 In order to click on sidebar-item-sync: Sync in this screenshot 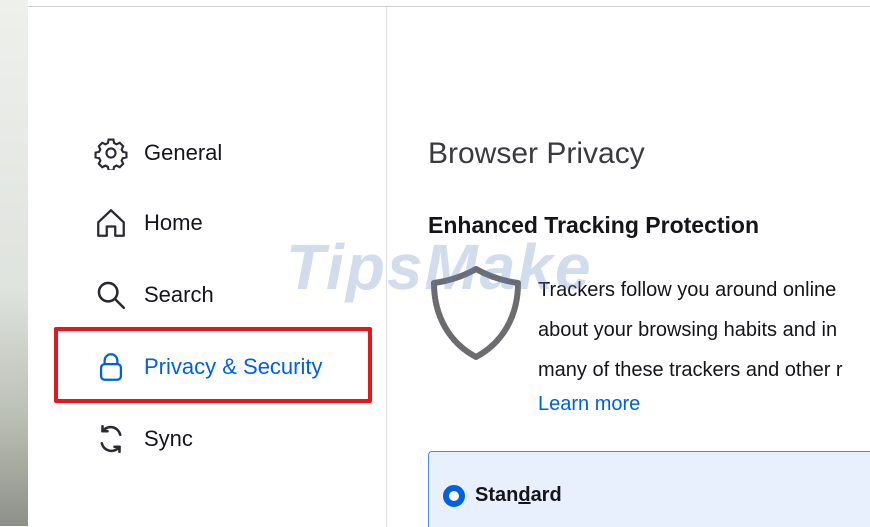, I will do `click(143, 439)`.